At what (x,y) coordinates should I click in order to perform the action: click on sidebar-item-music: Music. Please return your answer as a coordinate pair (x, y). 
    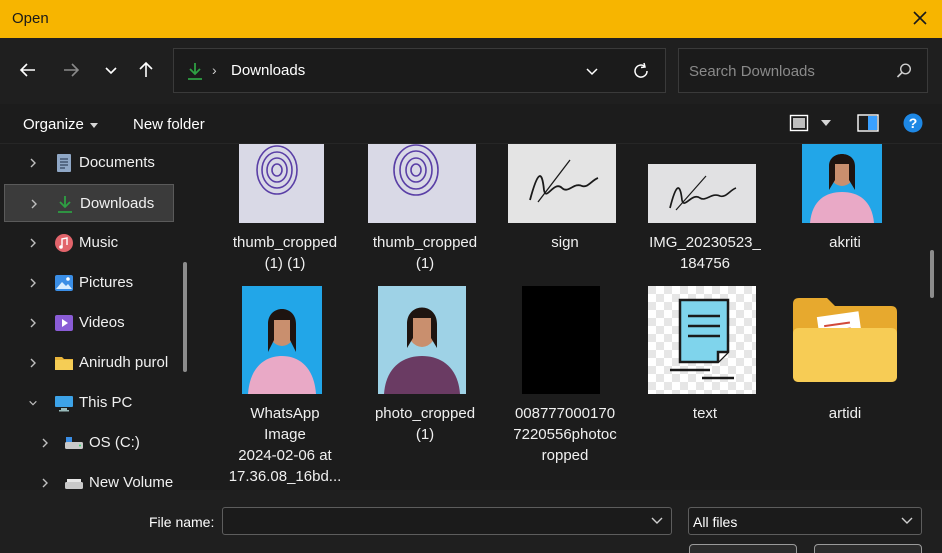
    Looking at the image, I should click on (89, 243).